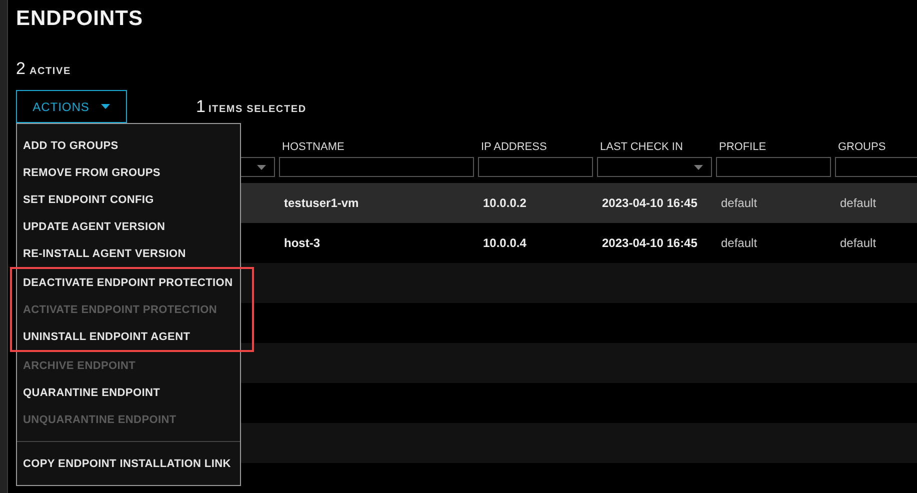  I want to click on table-cell-text: host-3, so click(302, 243).